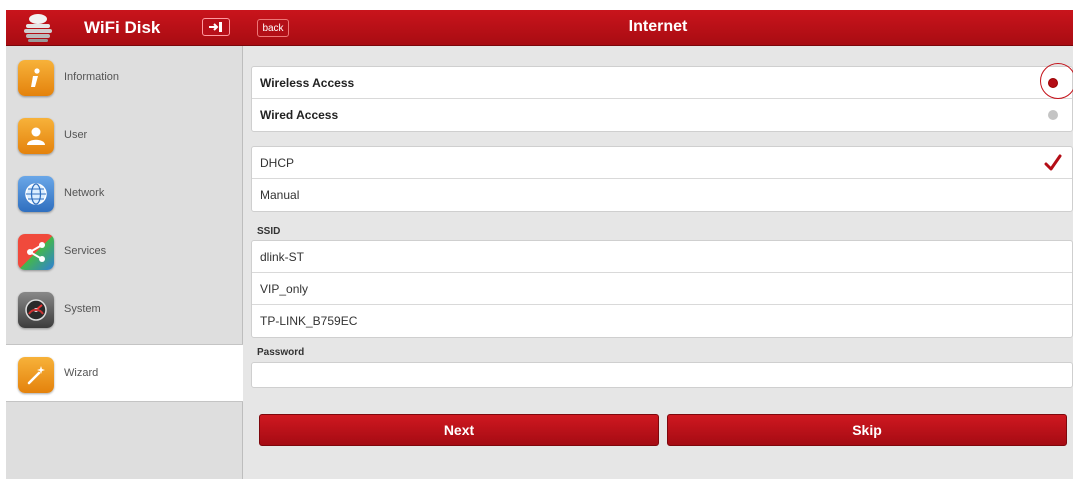  Describe the element at coordinates (282, 257) in the screenshot. I see `ssid-name: dlink-ST` at that location.